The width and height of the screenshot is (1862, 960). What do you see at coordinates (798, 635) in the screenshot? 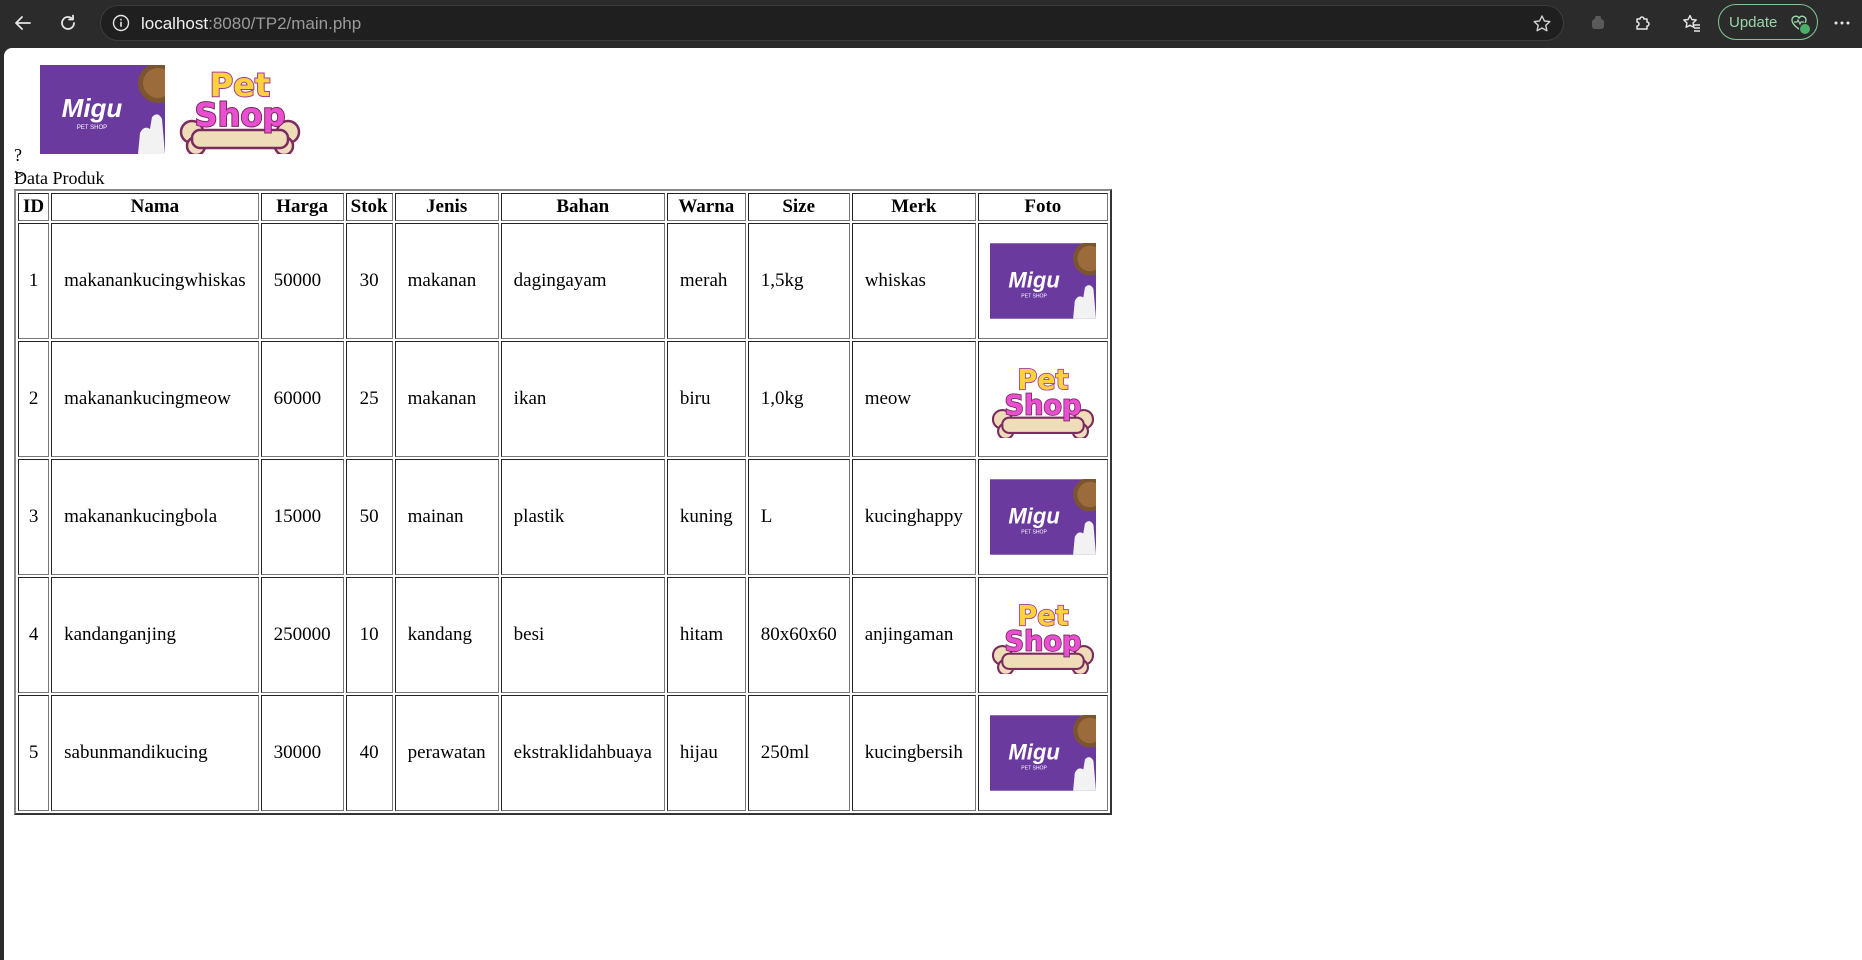
I see `cell-size: 80x60x60` at bounding box center [798, 635].